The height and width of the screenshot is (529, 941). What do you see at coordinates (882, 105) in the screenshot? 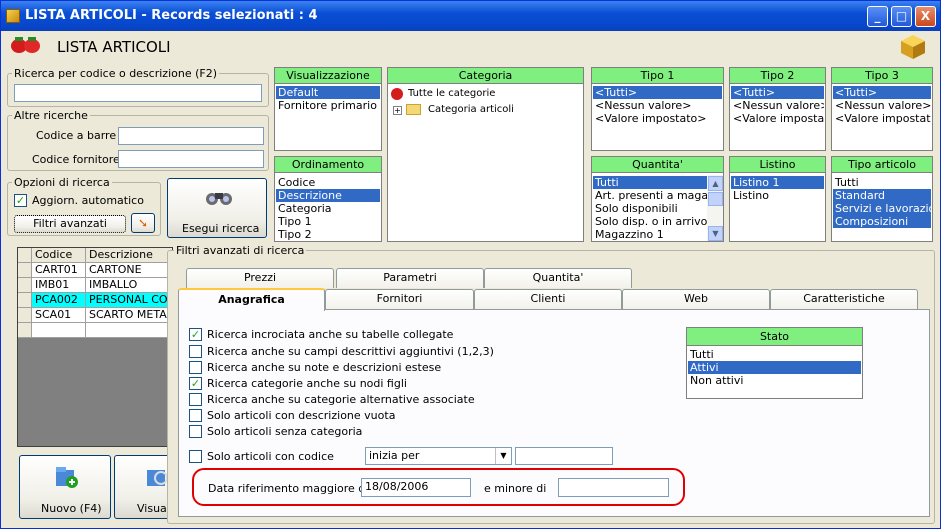
I see `tipo3-item: <Nessun valore>` at bounding box center [882, 105].